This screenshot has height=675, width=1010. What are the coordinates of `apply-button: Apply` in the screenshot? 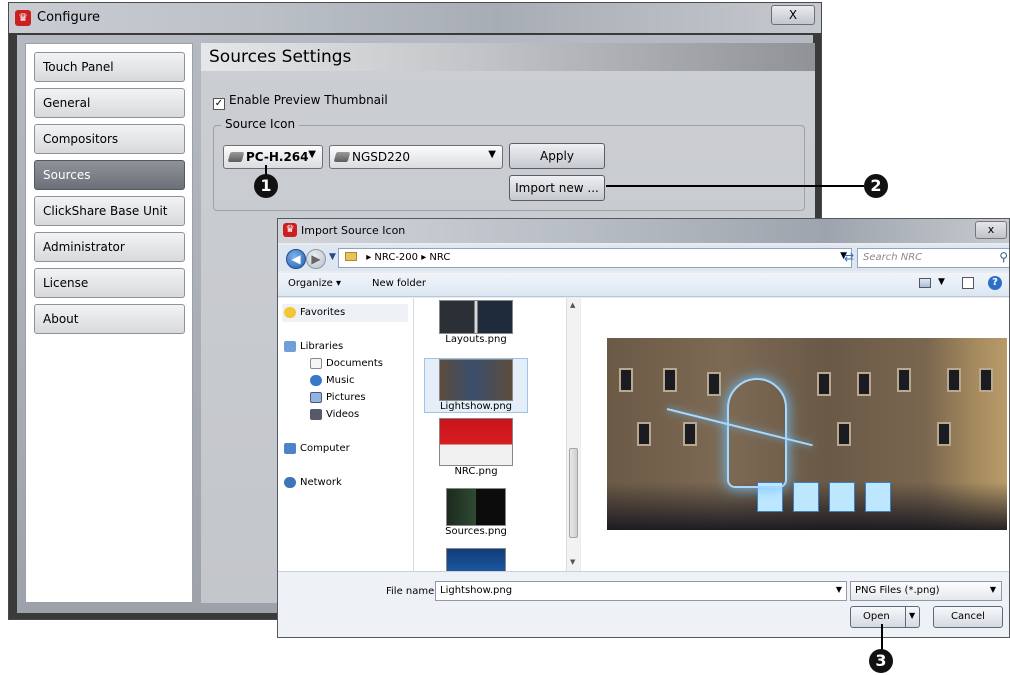 It's located at (557, 156).